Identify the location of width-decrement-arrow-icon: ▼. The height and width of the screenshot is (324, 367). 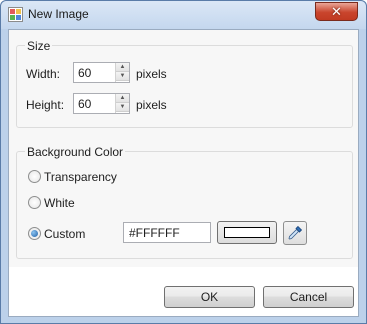
(122, 76).